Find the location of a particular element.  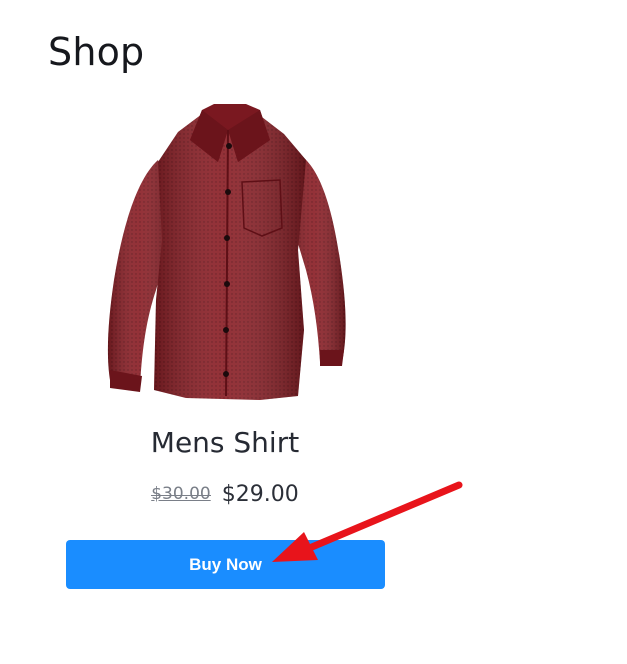

buy-now-button: Buy Now is located at coordinates (225, 564).